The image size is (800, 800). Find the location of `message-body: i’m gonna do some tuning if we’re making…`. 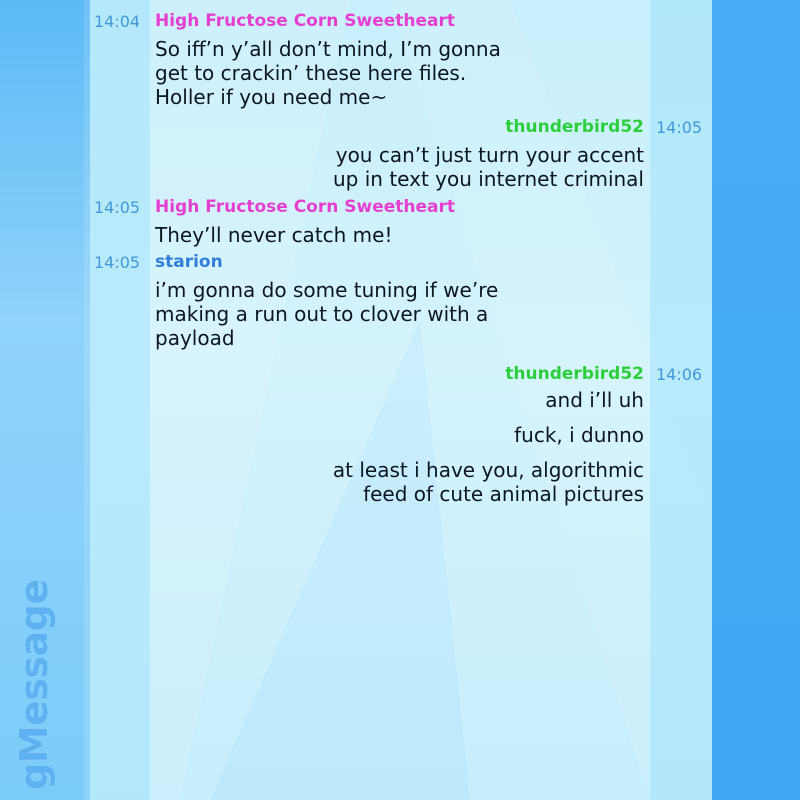

message-body: i’m gonna do some tuning if we’re making… is located at coordinates (355, 314).